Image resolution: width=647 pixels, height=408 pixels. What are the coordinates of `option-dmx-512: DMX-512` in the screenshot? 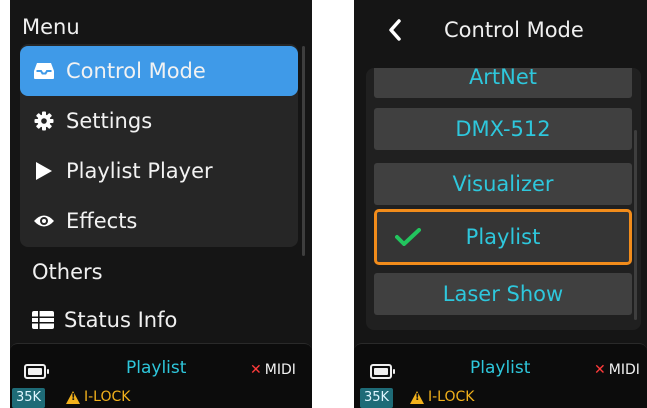 It's located at (503, 129).